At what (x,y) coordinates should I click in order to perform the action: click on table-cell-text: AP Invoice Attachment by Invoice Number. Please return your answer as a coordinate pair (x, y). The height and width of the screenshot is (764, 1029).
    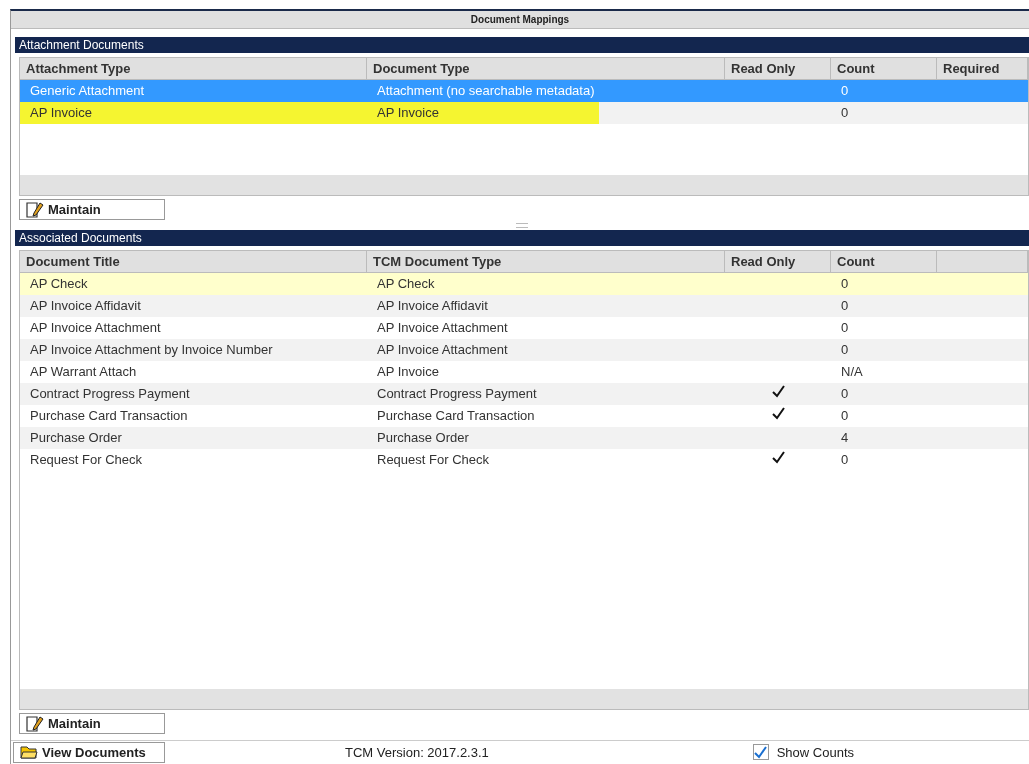
    Looking at the image, I should click on (151, 350).